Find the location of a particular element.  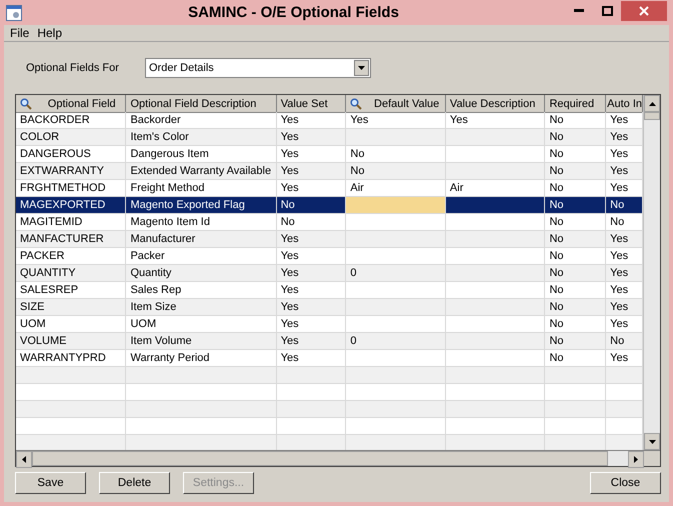

filter-label: Optional Fields For is located at coordinates (73, 68).